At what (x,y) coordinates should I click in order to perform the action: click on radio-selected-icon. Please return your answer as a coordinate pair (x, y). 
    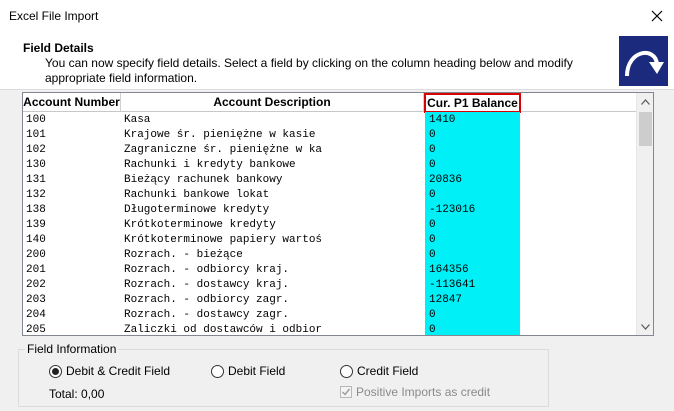
    Looking at the image, I should click on (55, 371).